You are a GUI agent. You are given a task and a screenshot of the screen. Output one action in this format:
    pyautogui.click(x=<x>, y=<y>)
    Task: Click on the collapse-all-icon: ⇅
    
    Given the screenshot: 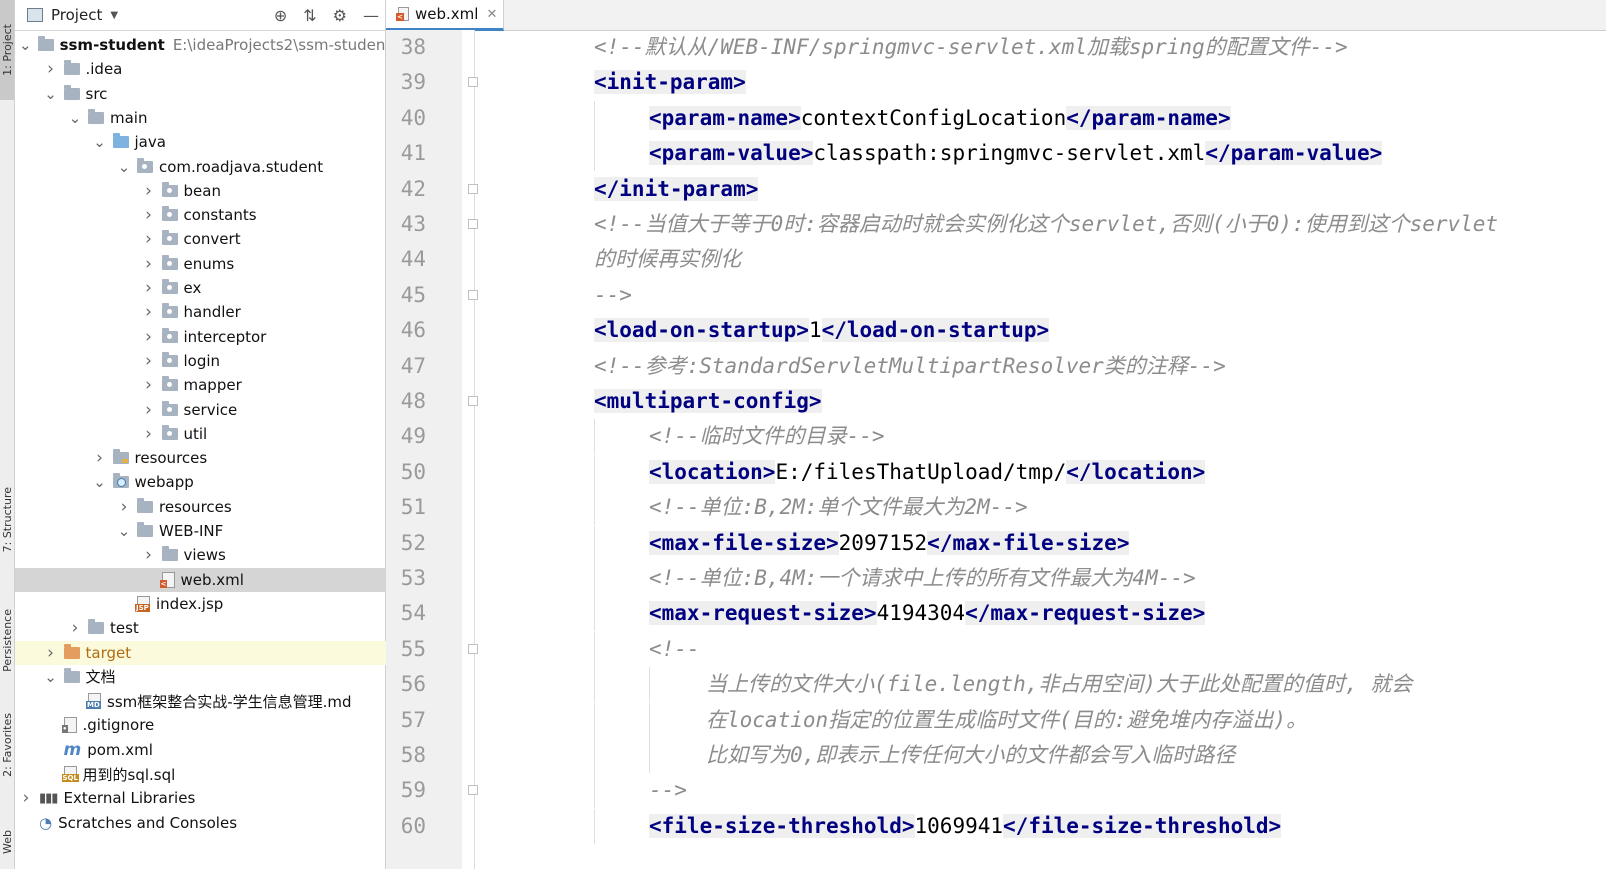 What is the action you would take?
    pyautogui.click(x=309, y=15)
    